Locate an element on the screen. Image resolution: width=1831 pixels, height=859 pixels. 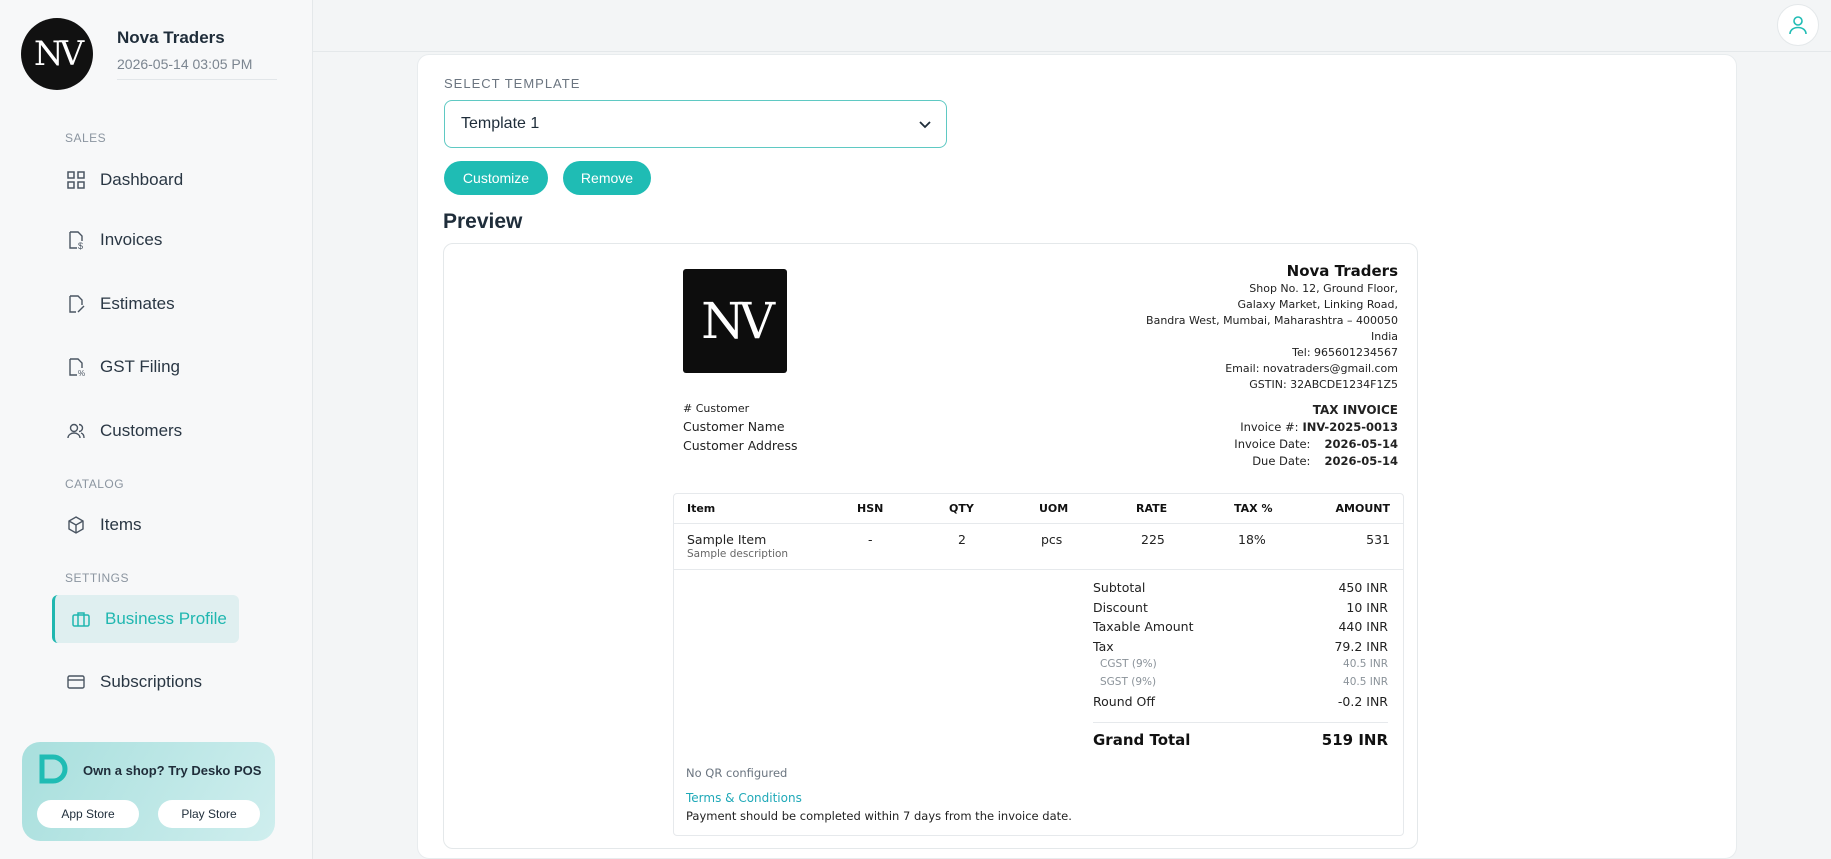
sidebar-item-items: Items is located at coordinates (97, 525).